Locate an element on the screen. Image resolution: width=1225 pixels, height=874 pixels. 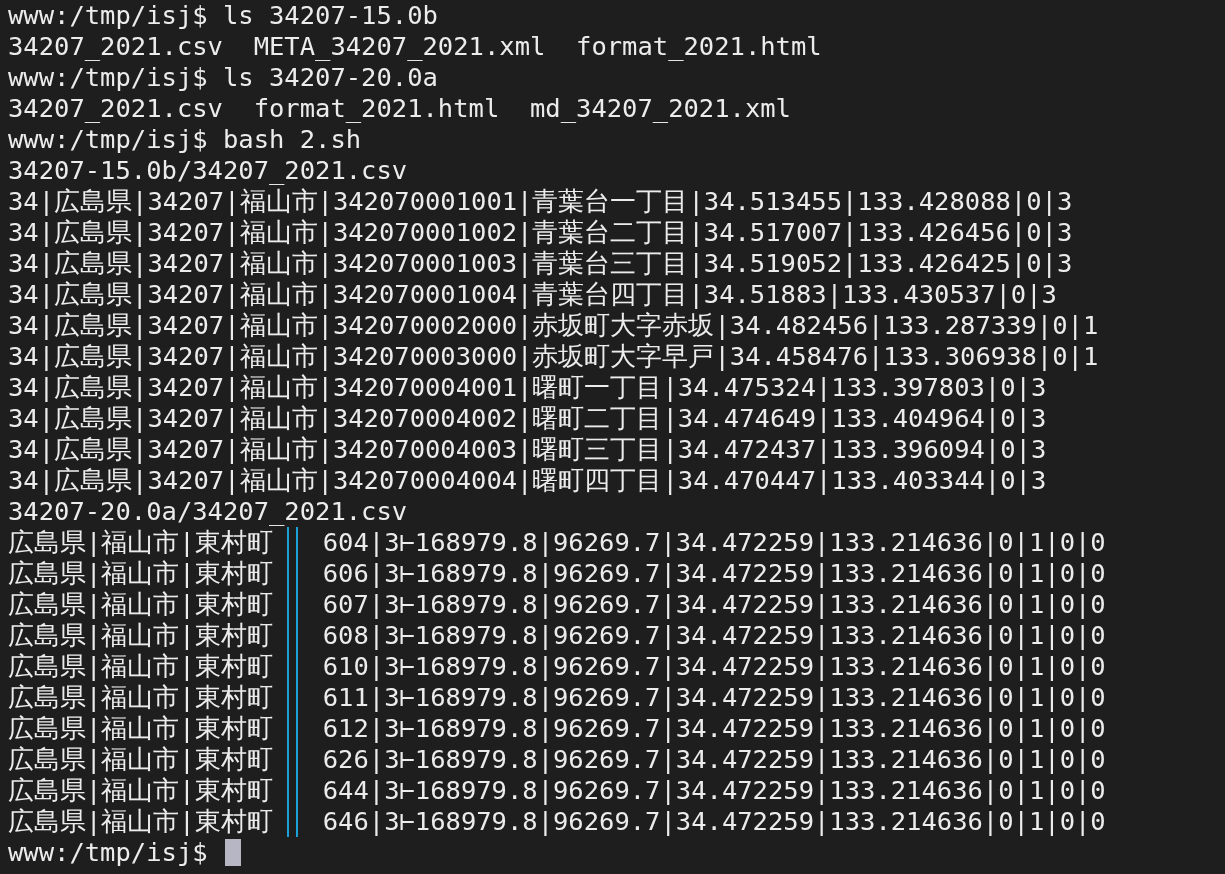
terminal-line: 34207_2021.csv format_2021.html md_34207_2021.xml is located at coordinates (399, 108).